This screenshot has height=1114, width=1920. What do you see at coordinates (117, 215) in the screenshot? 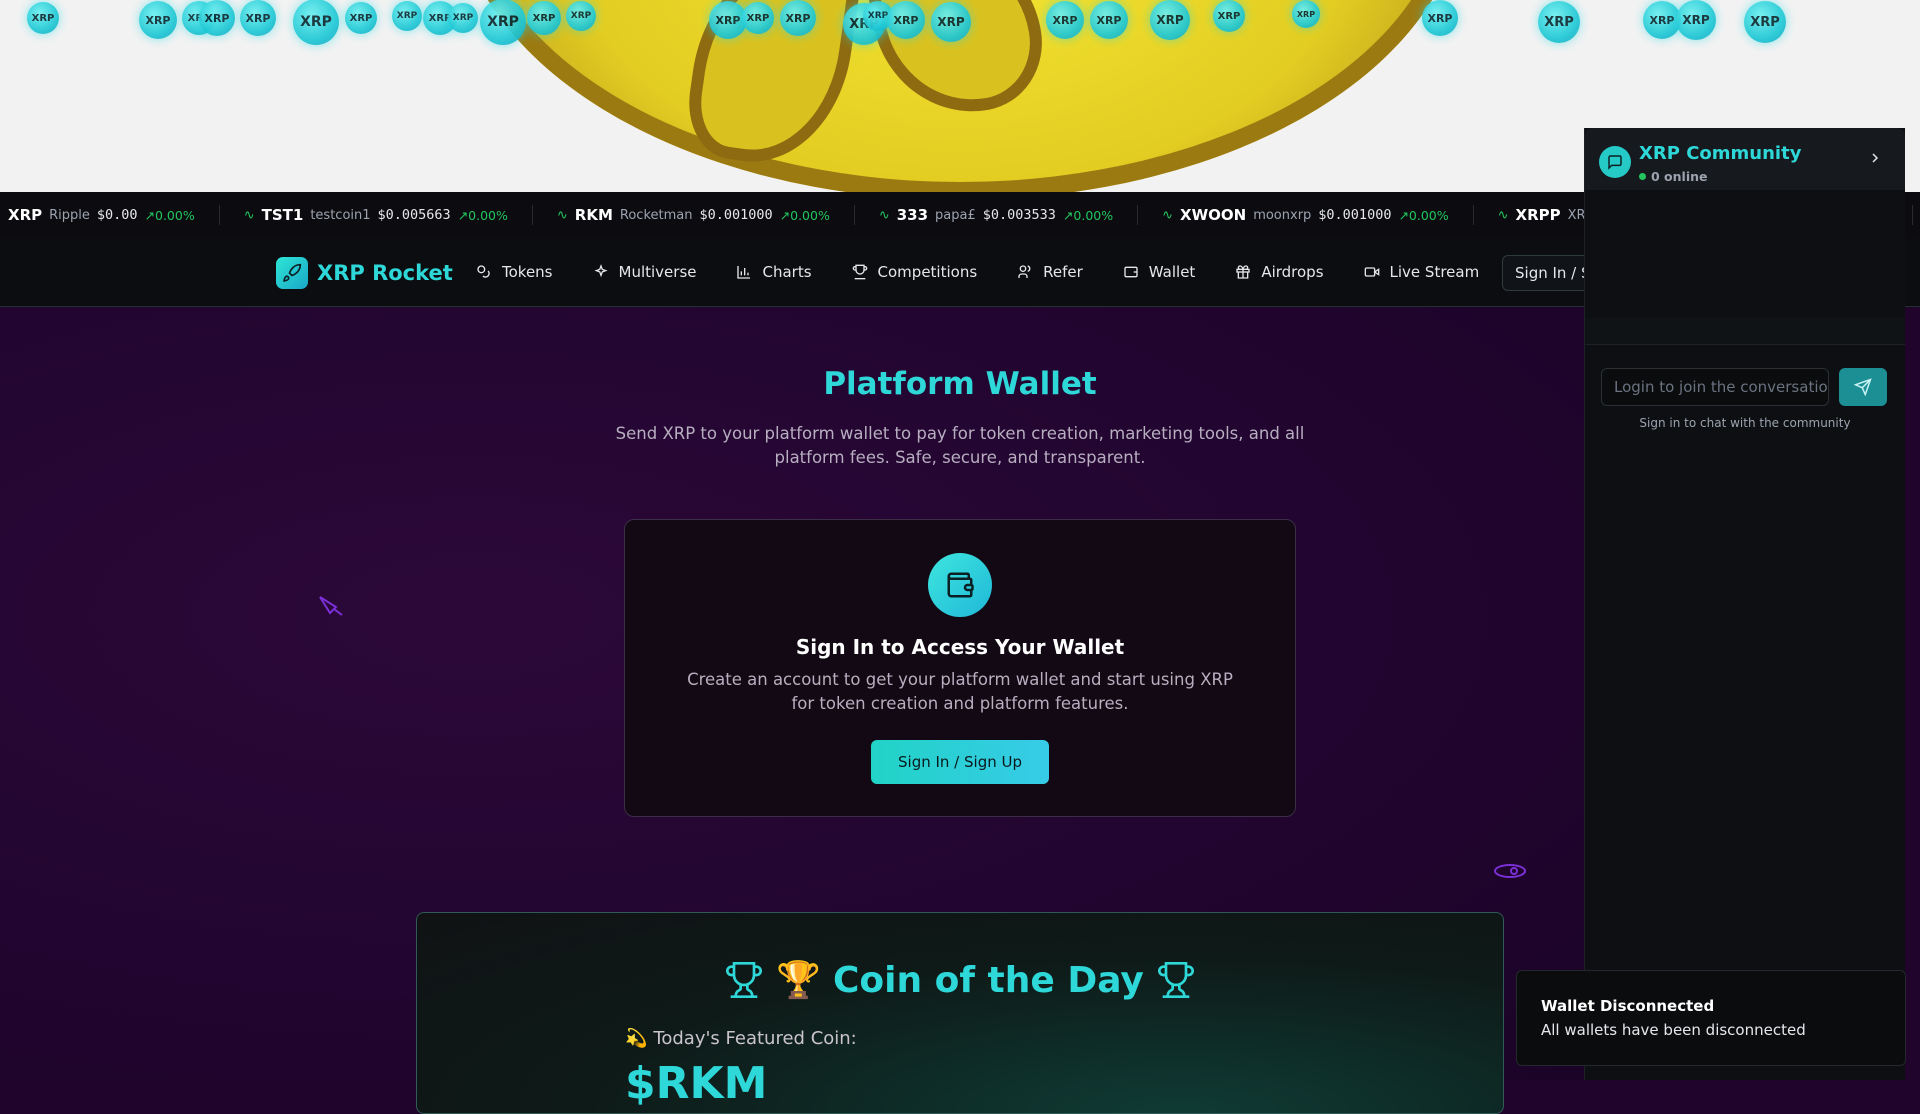
I see `ticker-price: $0.00` at bounding box center [117, 215].